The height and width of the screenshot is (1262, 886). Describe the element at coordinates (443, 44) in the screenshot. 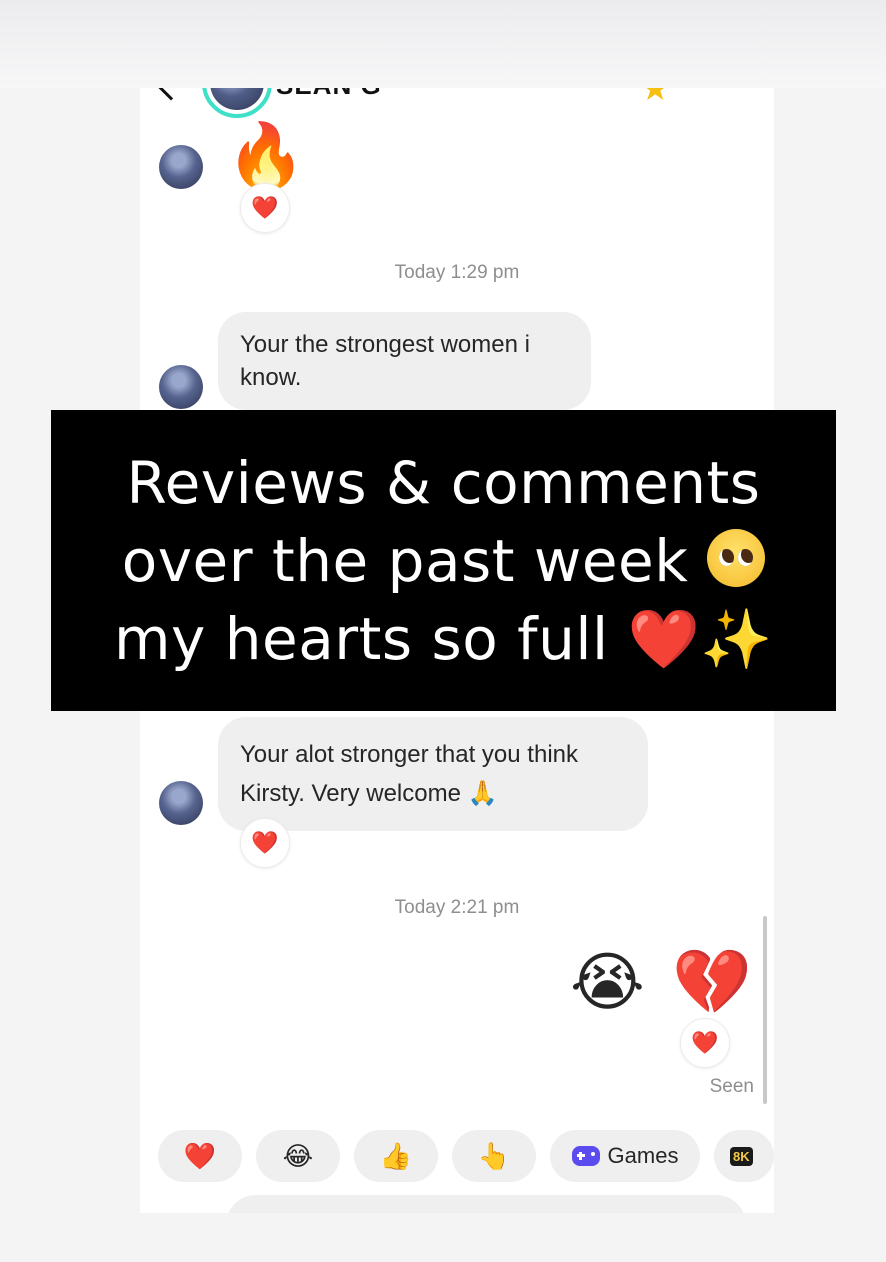

I see `top-backdrop` at that location.